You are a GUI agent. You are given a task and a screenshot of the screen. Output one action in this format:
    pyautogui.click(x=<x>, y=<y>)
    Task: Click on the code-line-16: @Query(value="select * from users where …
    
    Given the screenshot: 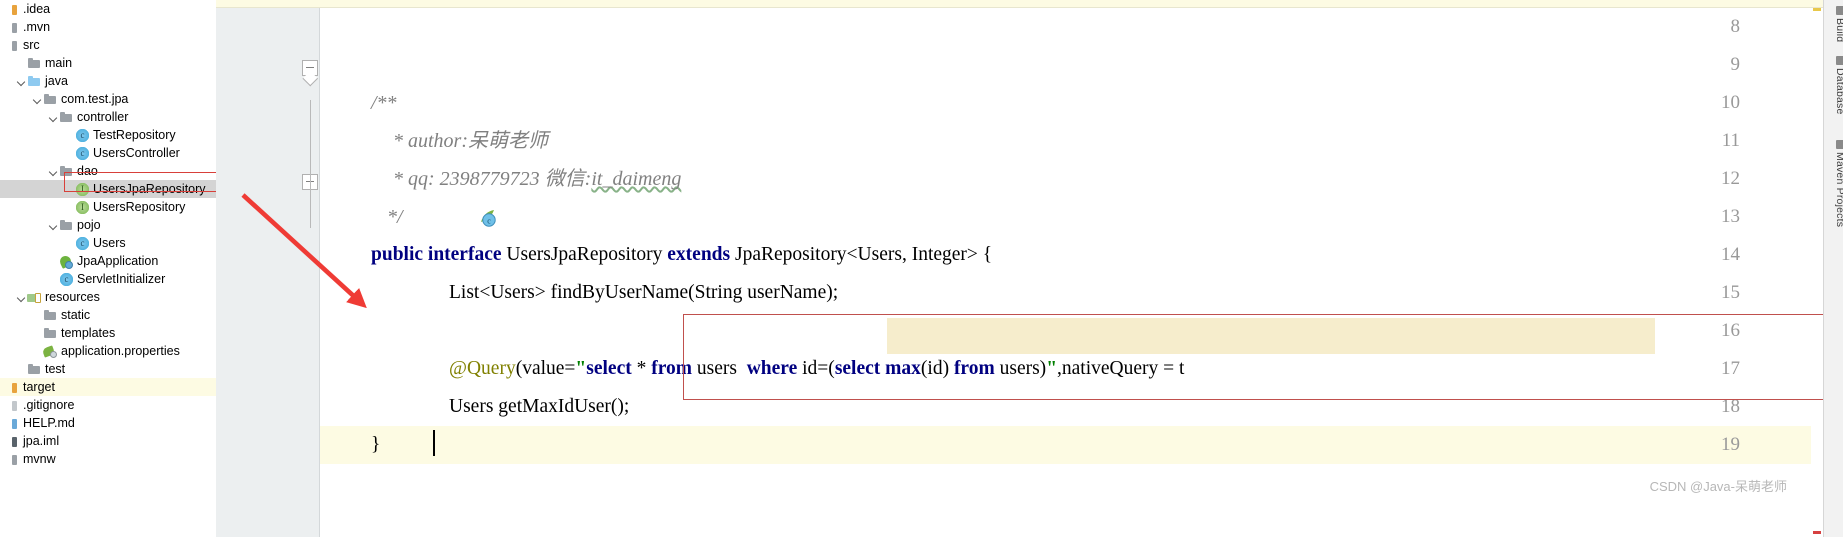 What is the action you would take?
    pyautogui.click(x=797, y=345)
    